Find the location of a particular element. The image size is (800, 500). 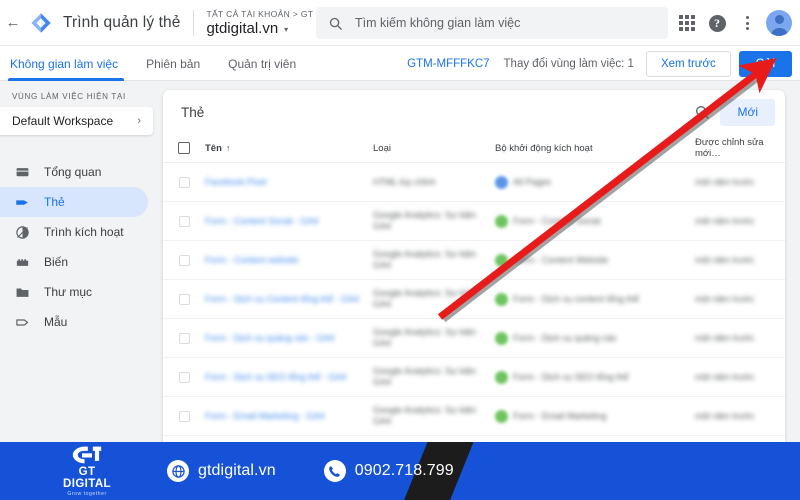

tag-name-link: Facebook Pixel is located at coordinates (289, 182).